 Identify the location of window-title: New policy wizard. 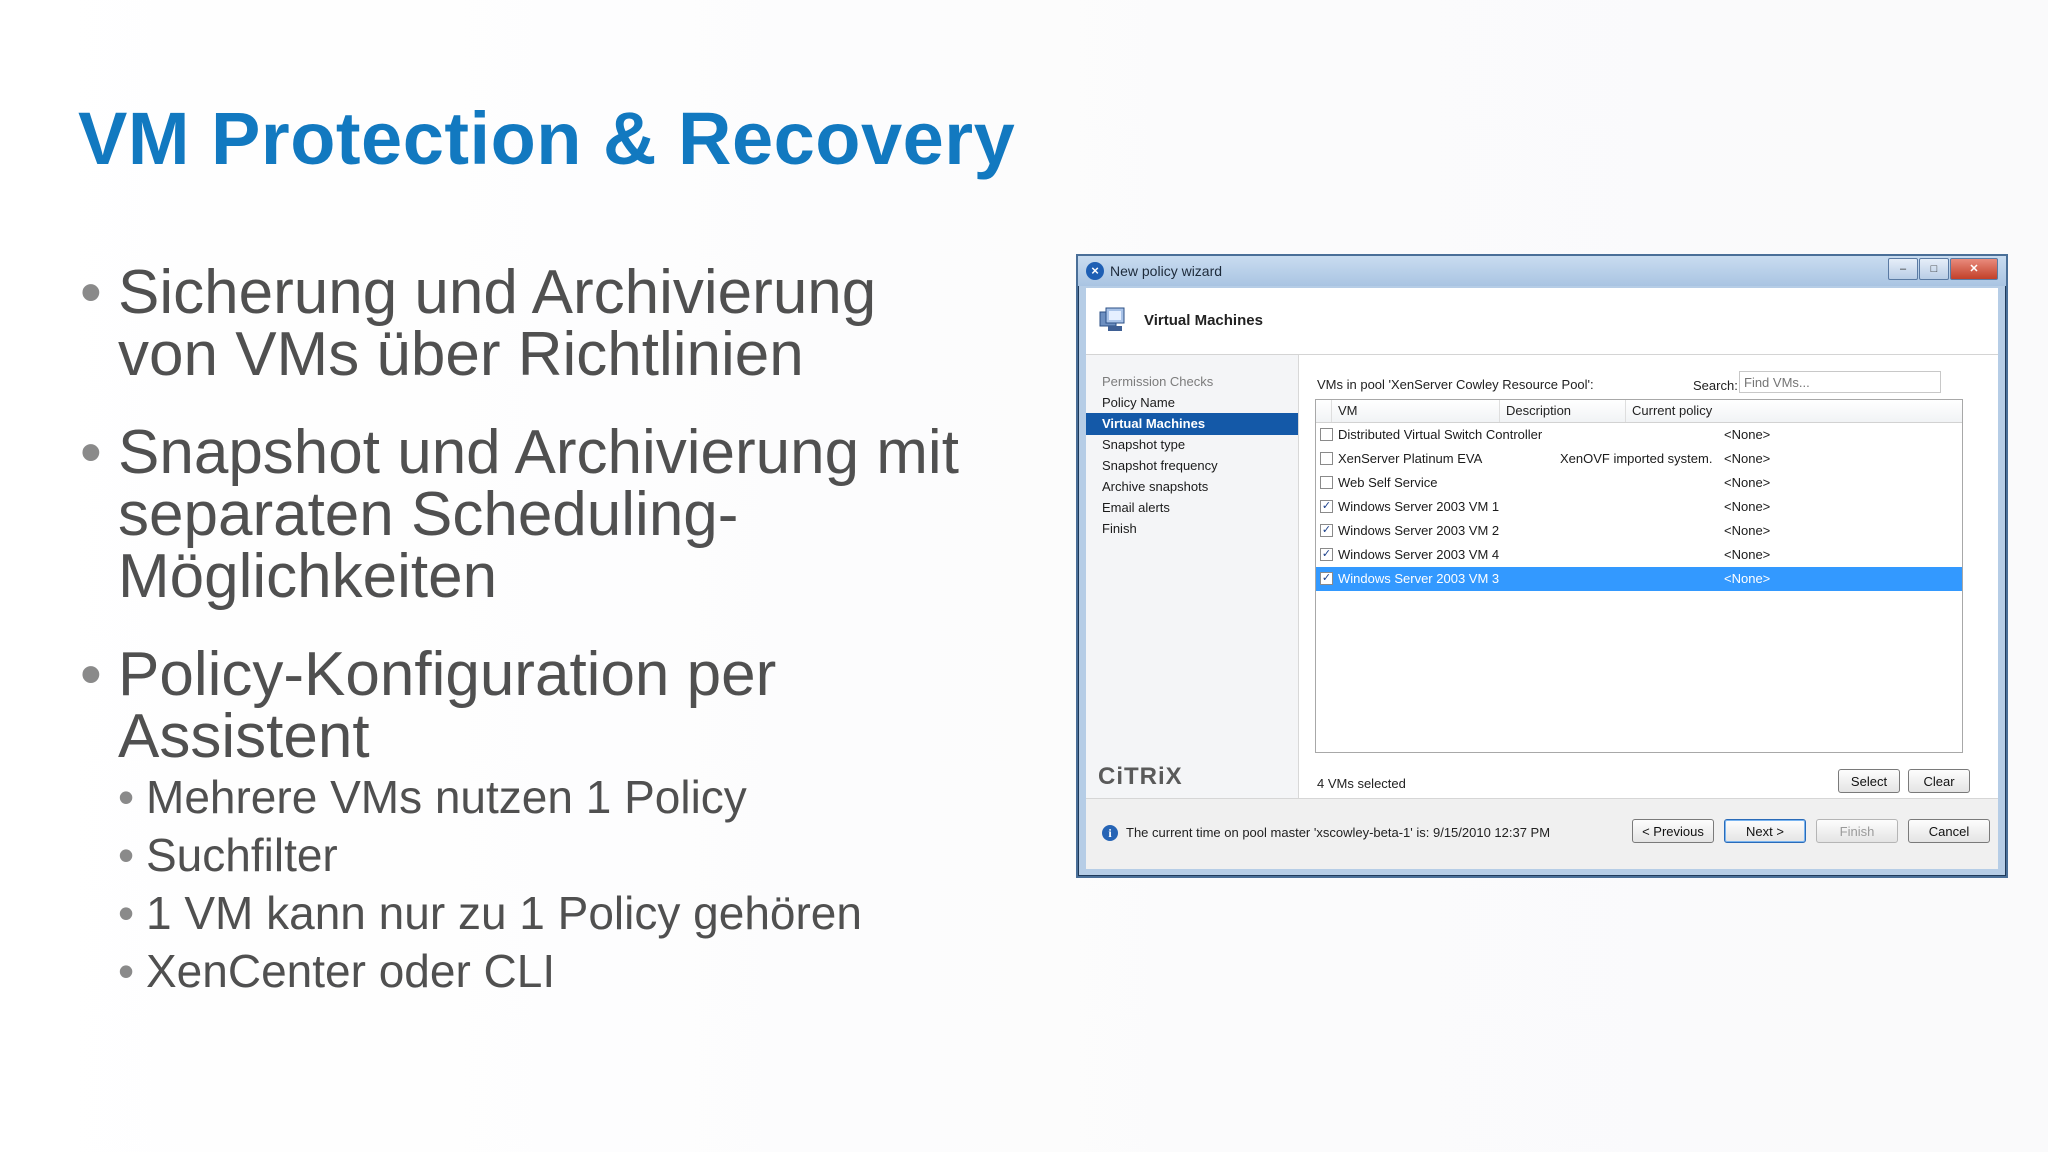
(1166, 271).